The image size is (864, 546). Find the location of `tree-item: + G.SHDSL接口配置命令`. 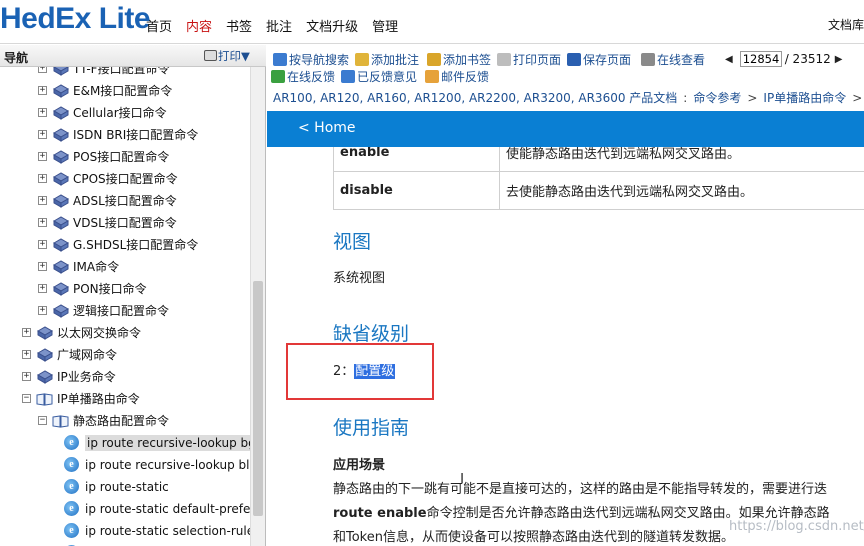

tree-item: + G.SHDSL接口配置命令 is located at coordinates (118, 244).